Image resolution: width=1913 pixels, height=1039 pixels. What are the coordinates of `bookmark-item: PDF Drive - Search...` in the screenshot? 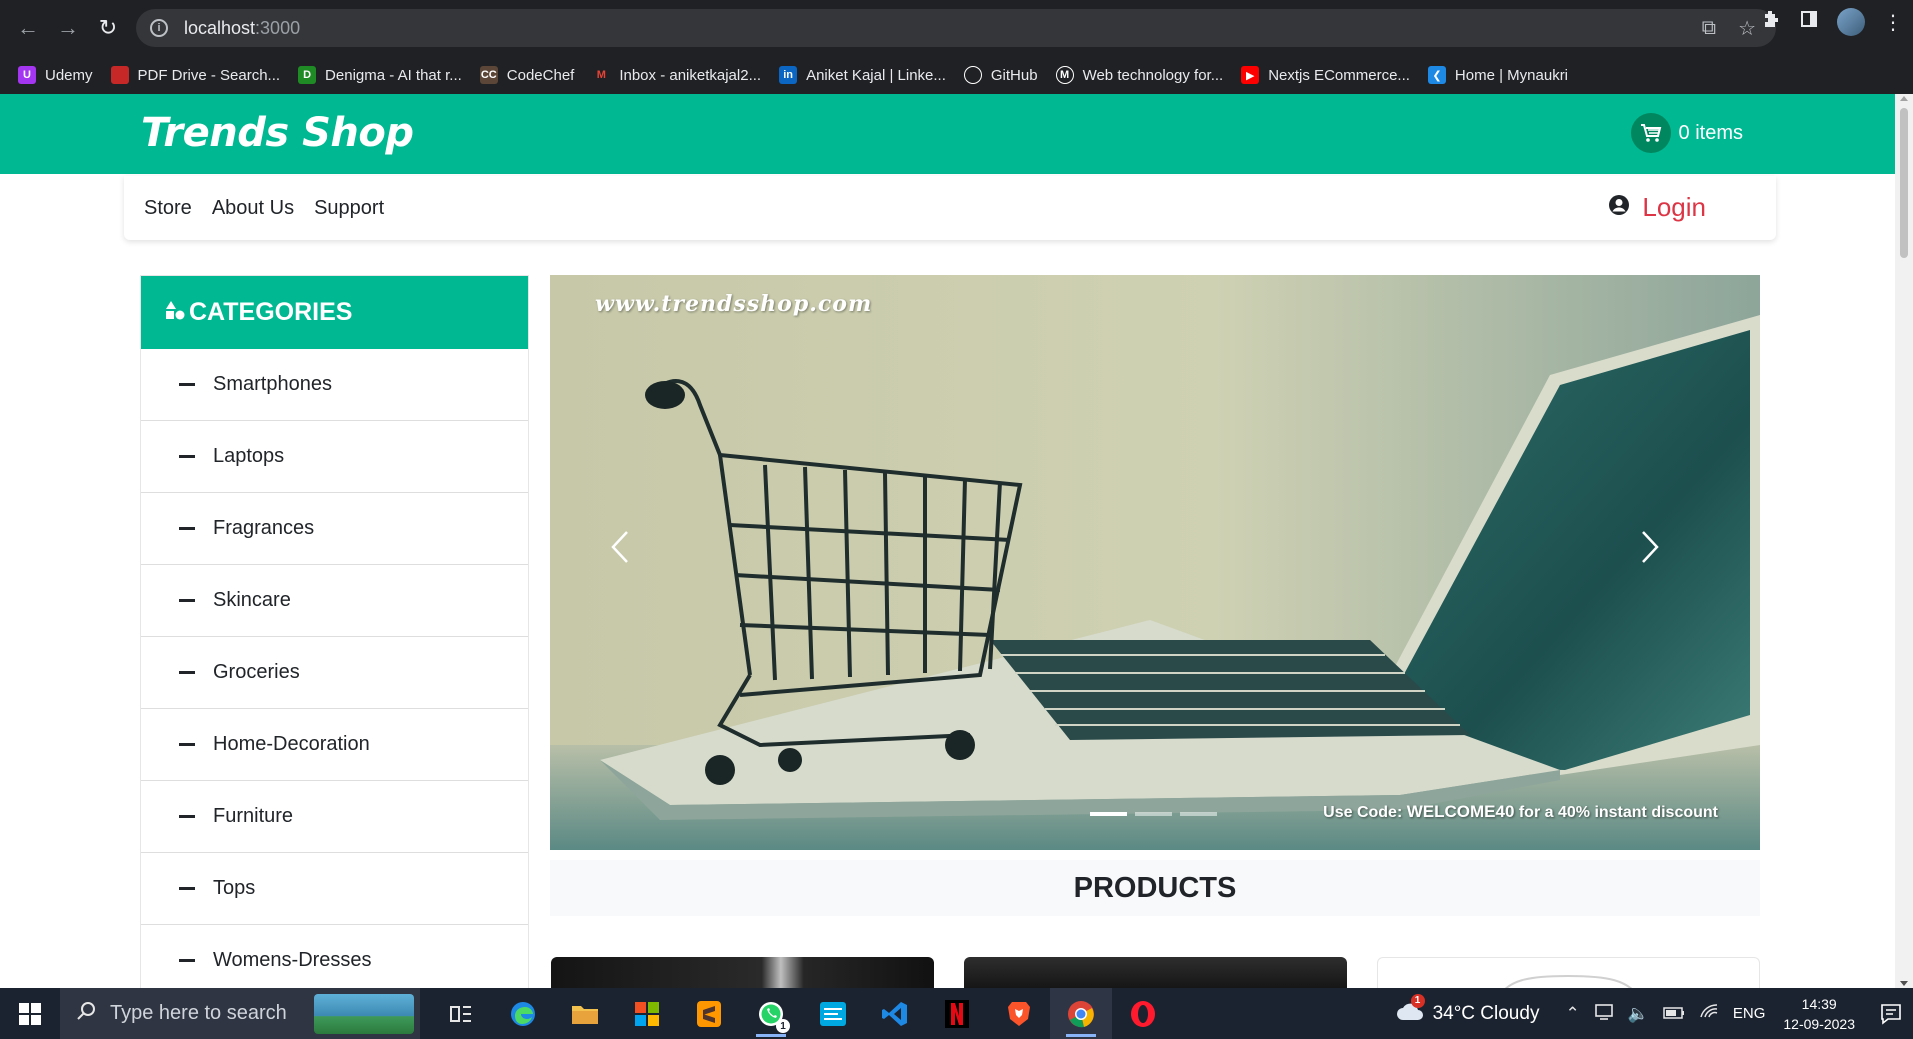 It's located at (195, 75).